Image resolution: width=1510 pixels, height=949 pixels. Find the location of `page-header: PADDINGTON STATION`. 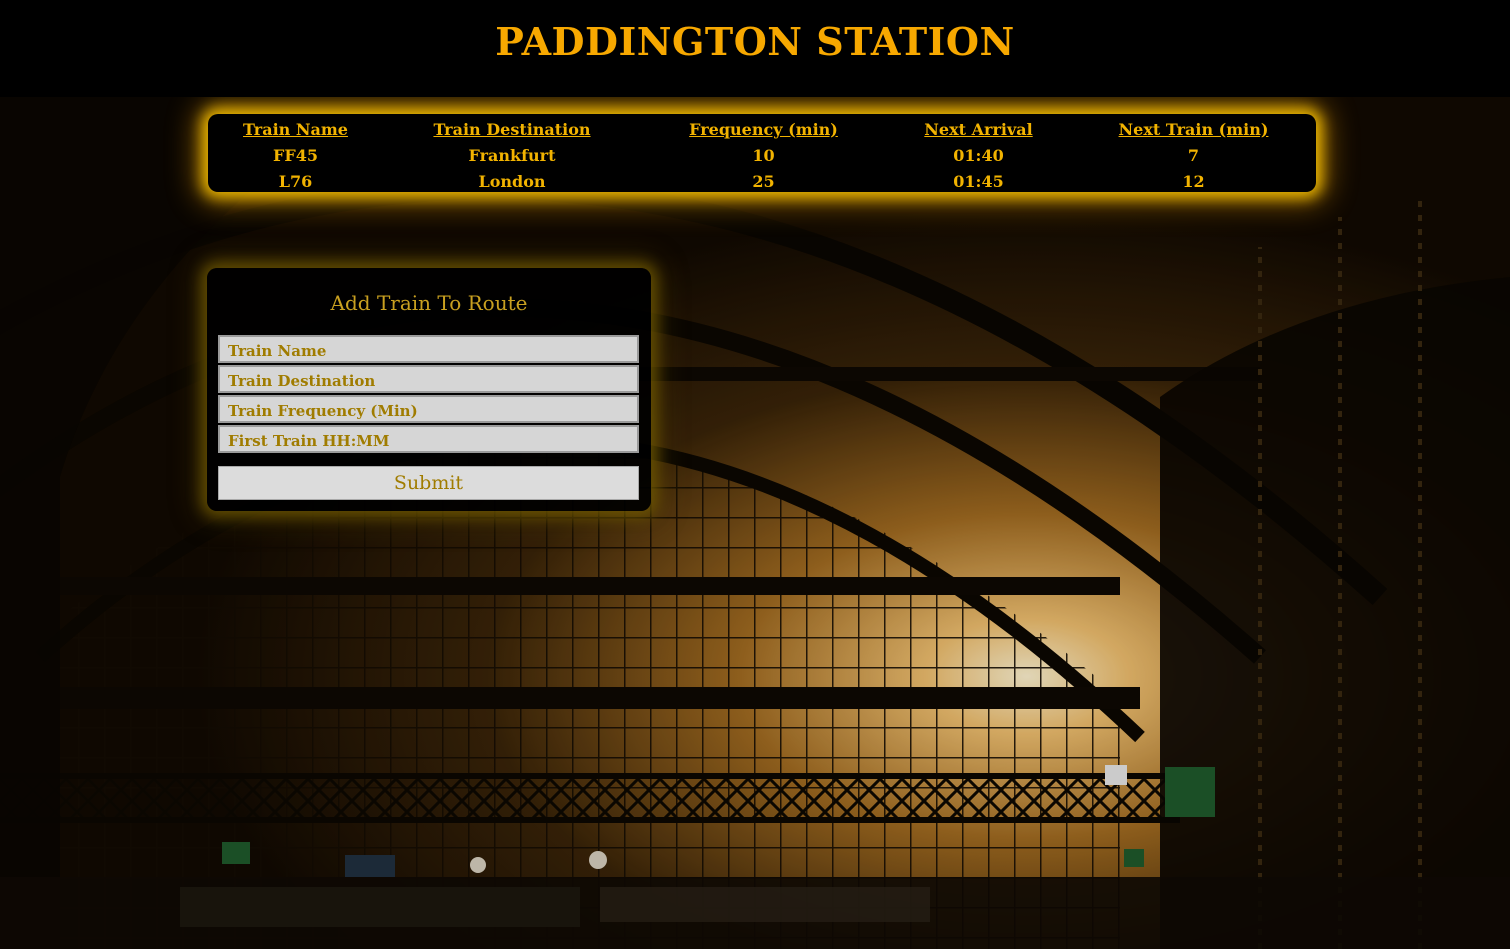

page-header: PADDINGTON STATION is located at coordinates (755, 48).